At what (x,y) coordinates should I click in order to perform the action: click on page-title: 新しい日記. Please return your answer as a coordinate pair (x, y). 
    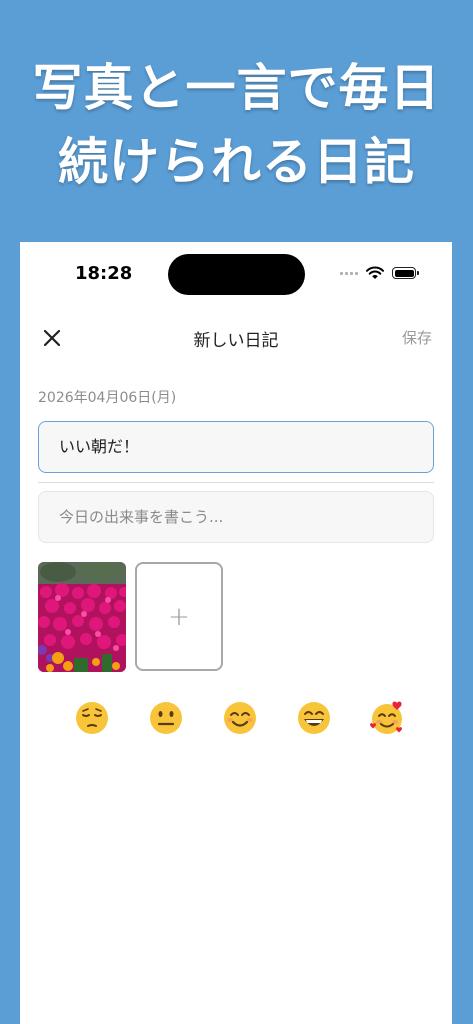
    Looking at the image, I should click on (236, 341).